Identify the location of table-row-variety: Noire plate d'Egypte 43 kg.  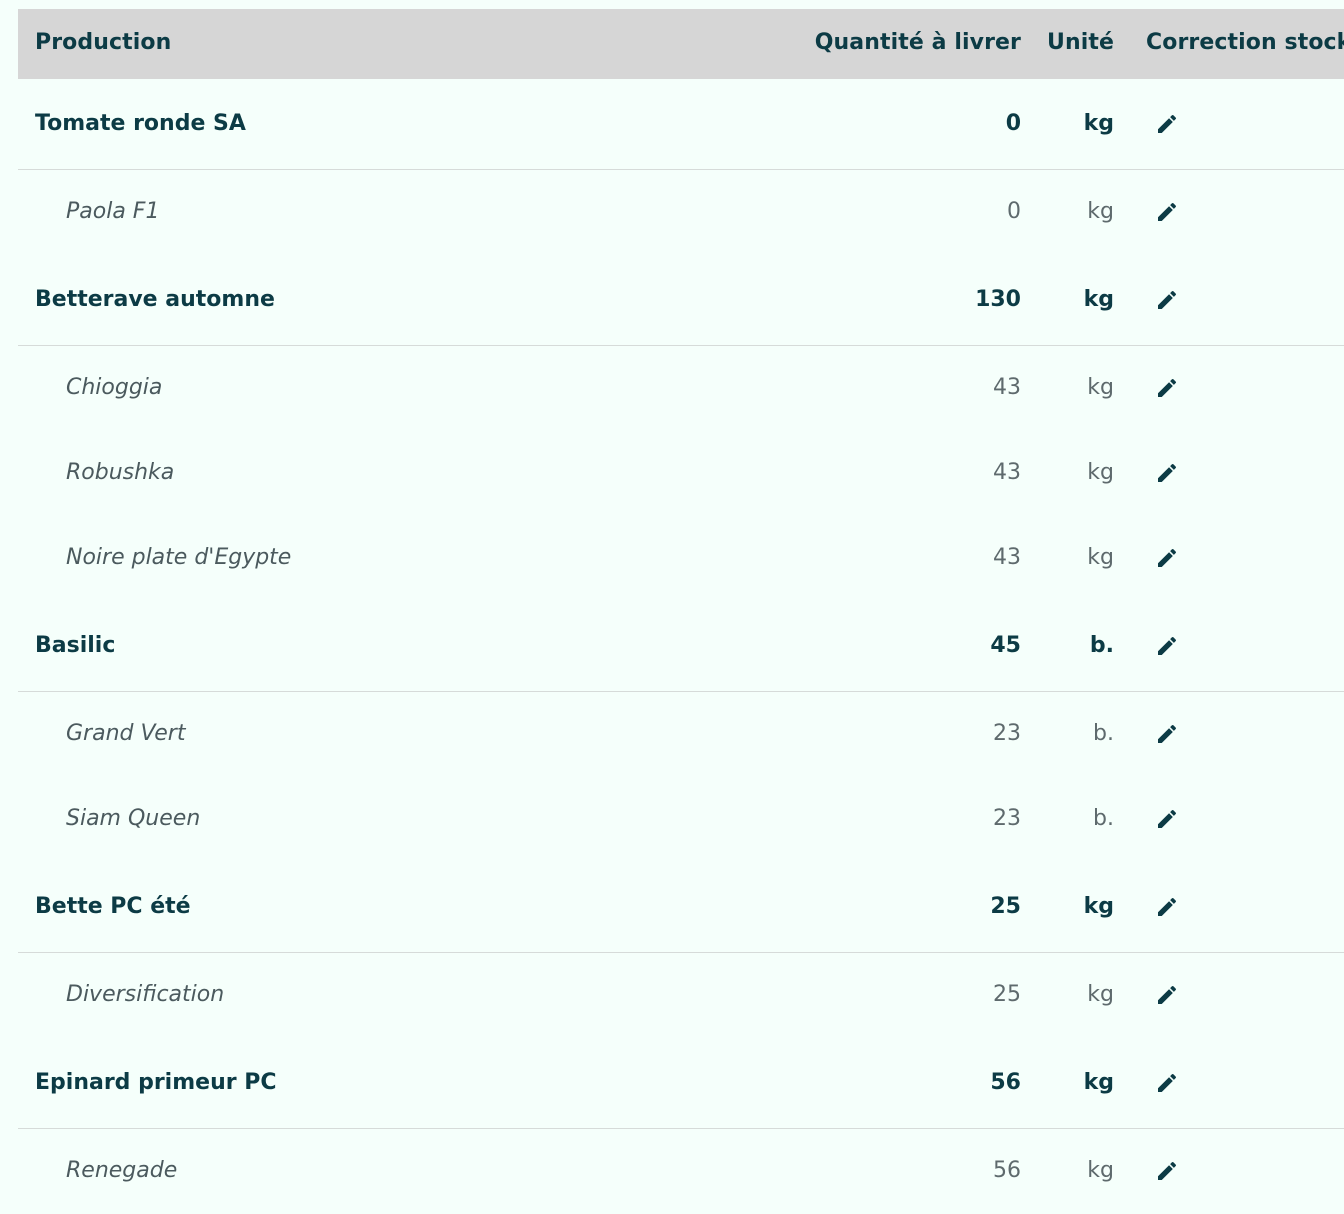
(681, 558).